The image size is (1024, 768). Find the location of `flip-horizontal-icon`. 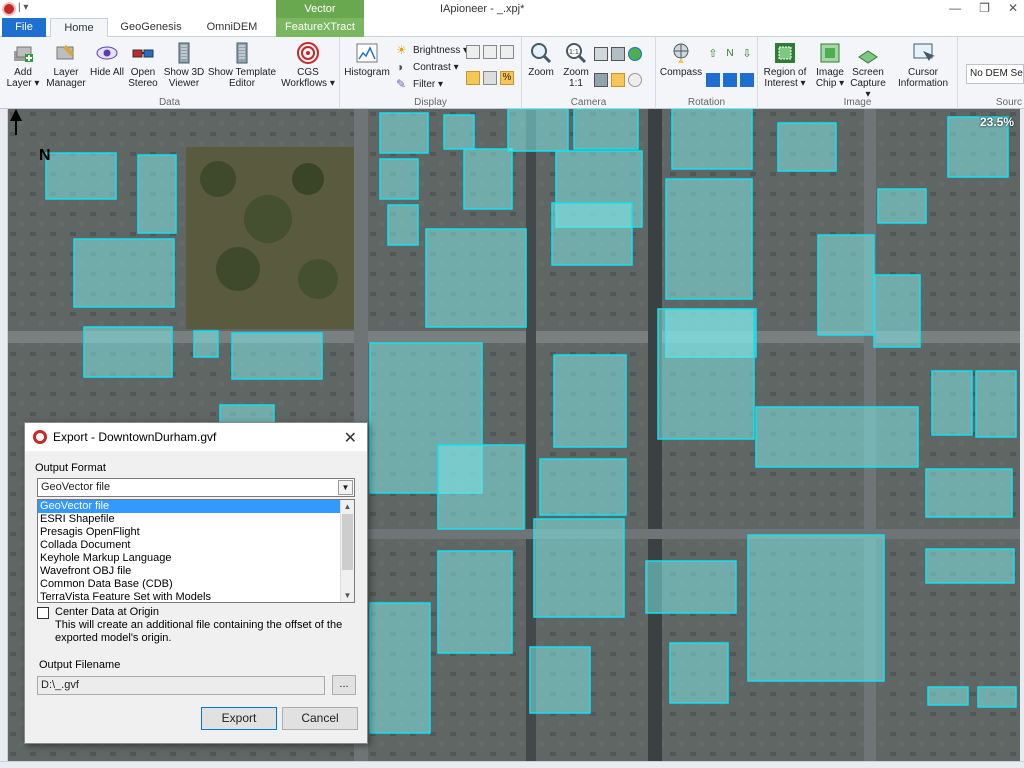

flip-horizontal-icon is located at coordinates (730, 80).